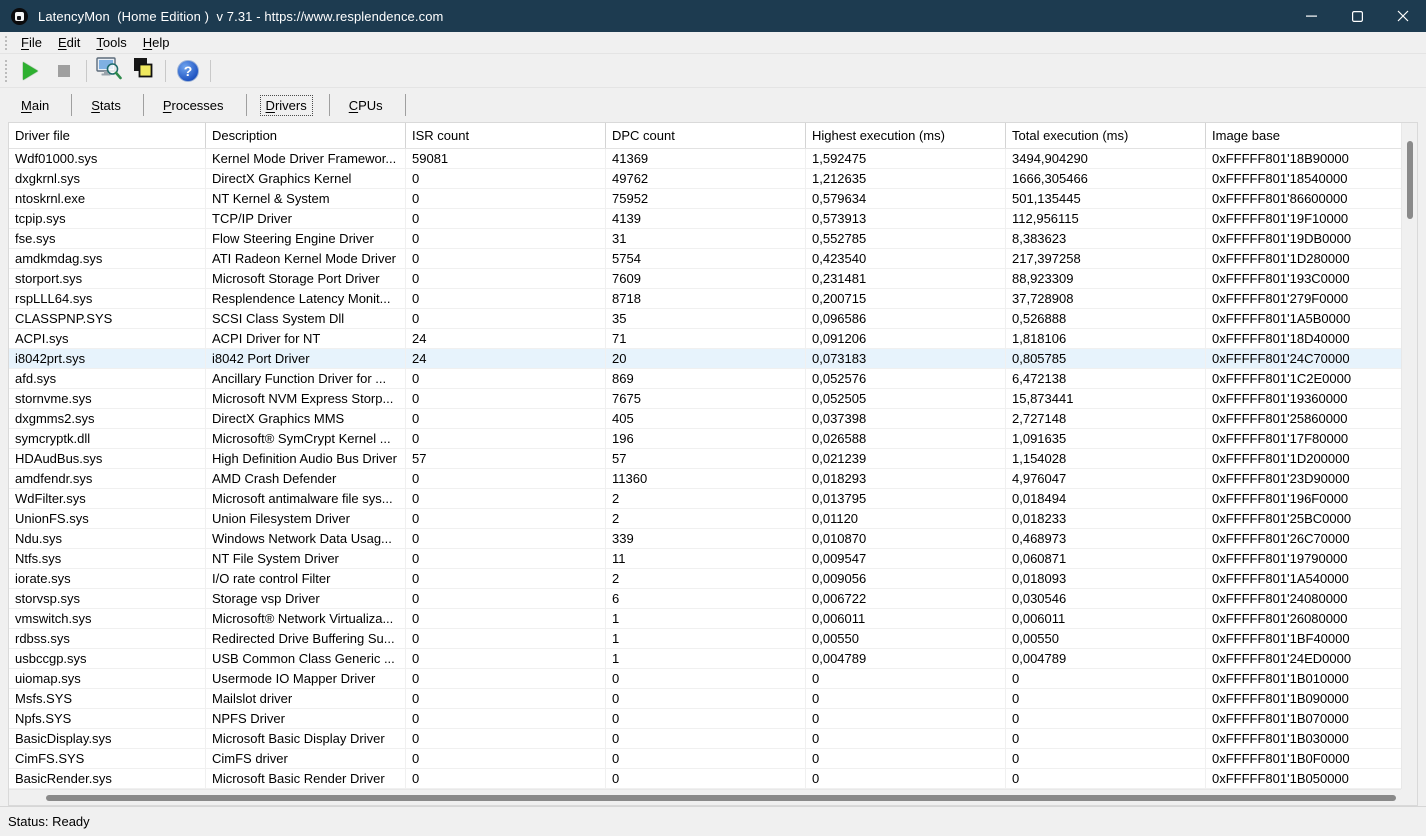 This screenshot has height=836, width=1426. I want to click on minimize-button, so click(1311, 16).